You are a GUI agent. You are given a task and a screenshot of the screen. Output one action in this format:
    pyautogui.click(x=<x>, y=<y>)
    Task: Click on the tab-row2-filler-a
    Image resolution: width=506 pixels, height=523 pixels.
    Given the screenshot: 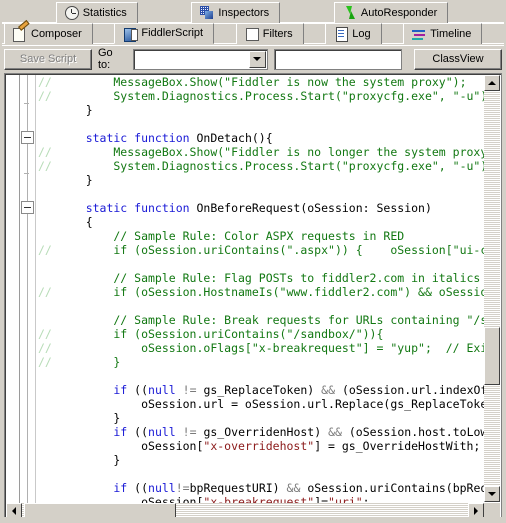 What is the action you would take?
    pyautogui.click(x=103, y=33)
    